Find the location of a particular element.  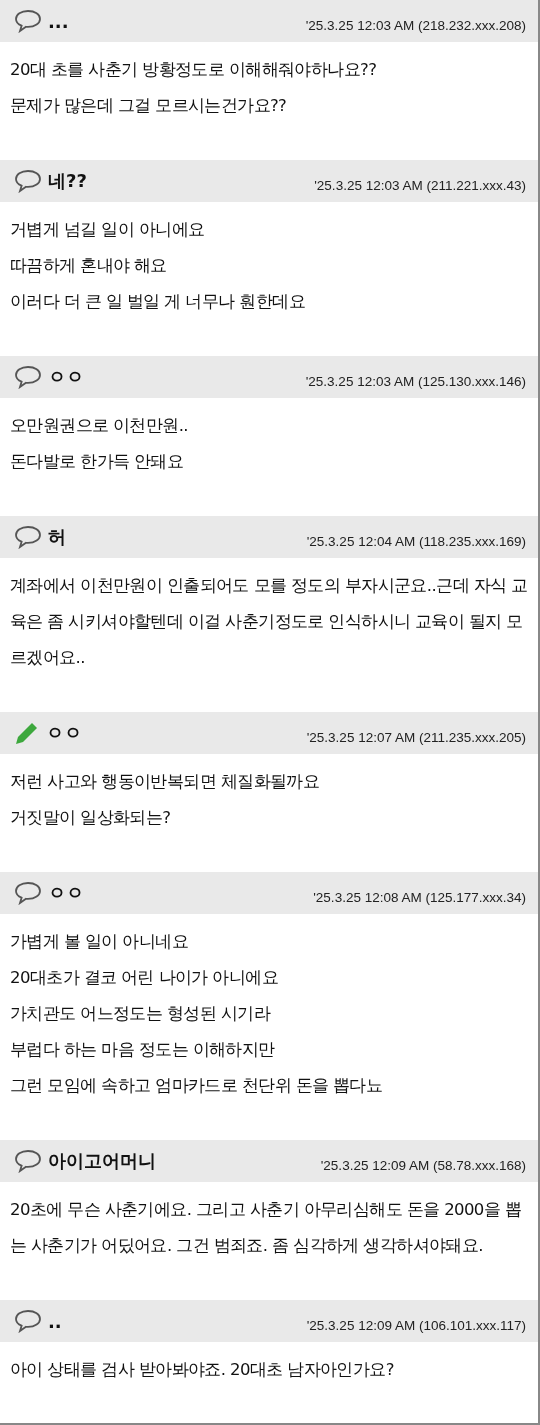

comment-text: 계좌에서 이천만원이 인출되어도 모를 정도의 부자시군요..근데 자식 교육은 좀 시키셔야할텐데 이걸 사춘기정도로 인식하시니 교육이 될지 모르겠어요.. is located at coordinates (269, 622).